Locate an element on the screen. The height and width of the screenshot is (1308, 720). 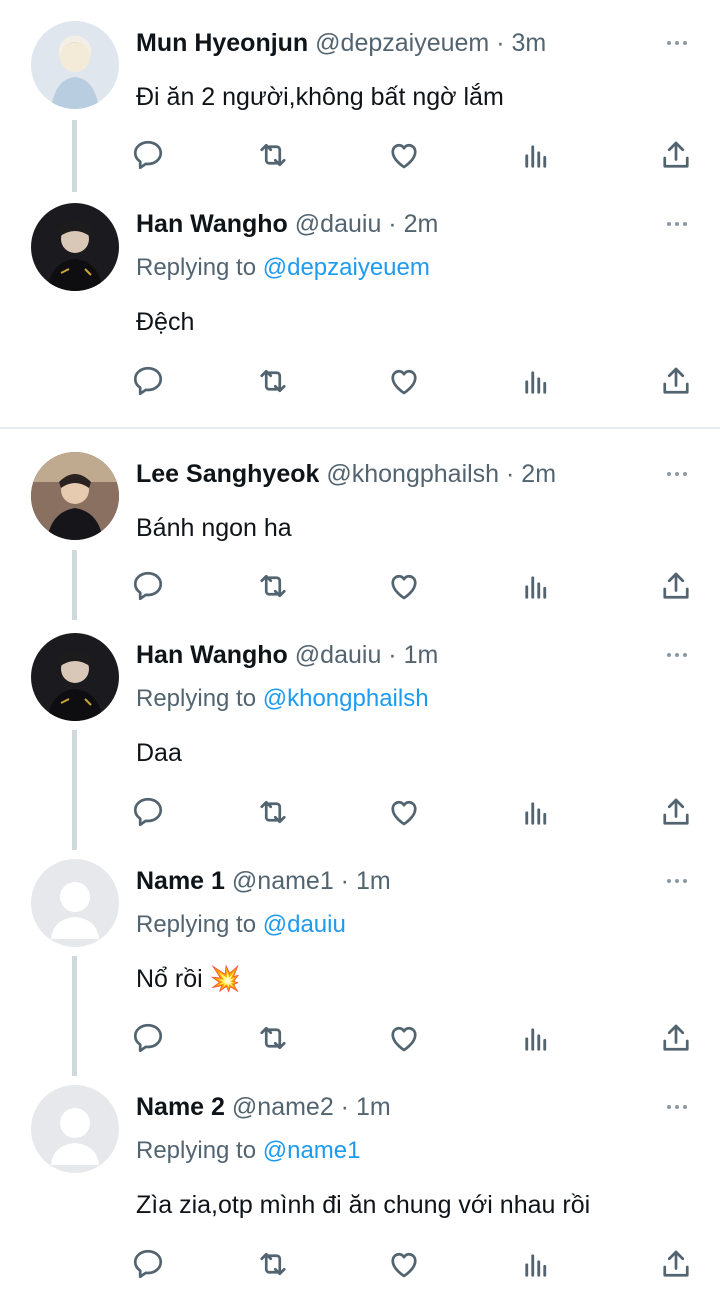
handle: @name2 is located at coordinates (283, 1107).